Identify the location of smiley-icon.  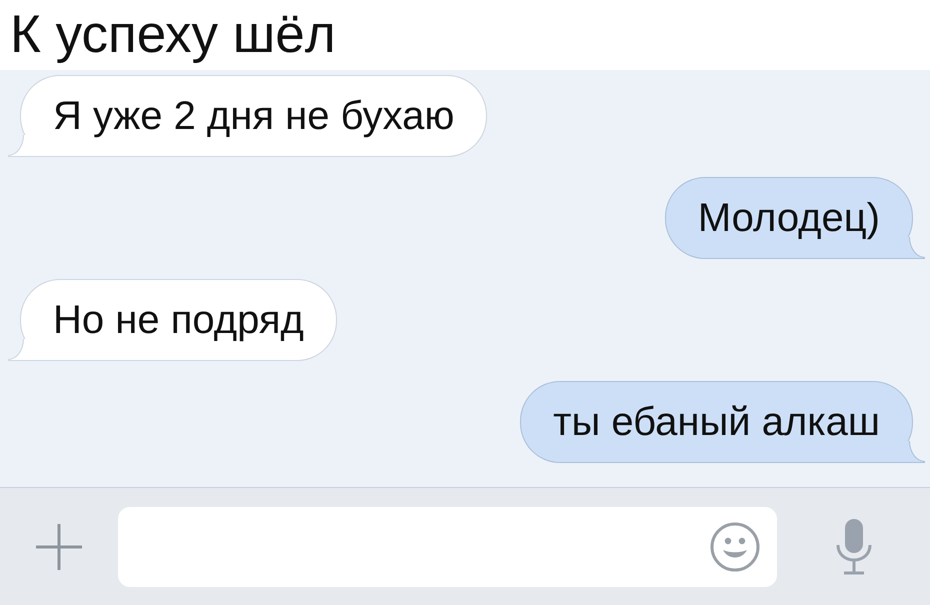
(735, 547).